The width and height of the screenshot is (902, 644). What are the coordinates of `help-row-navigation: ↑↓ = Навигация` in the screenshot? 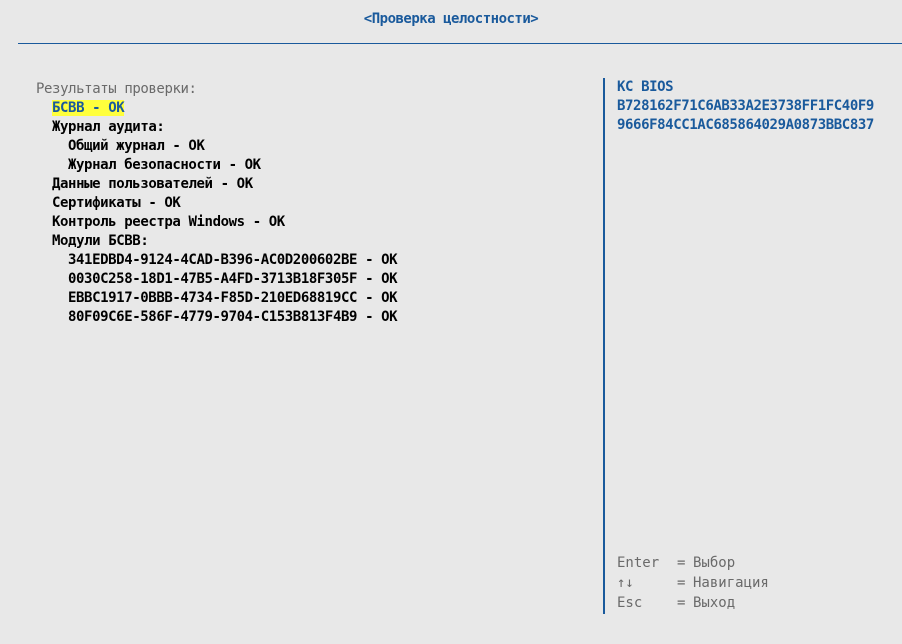 It's located at (757, 584).